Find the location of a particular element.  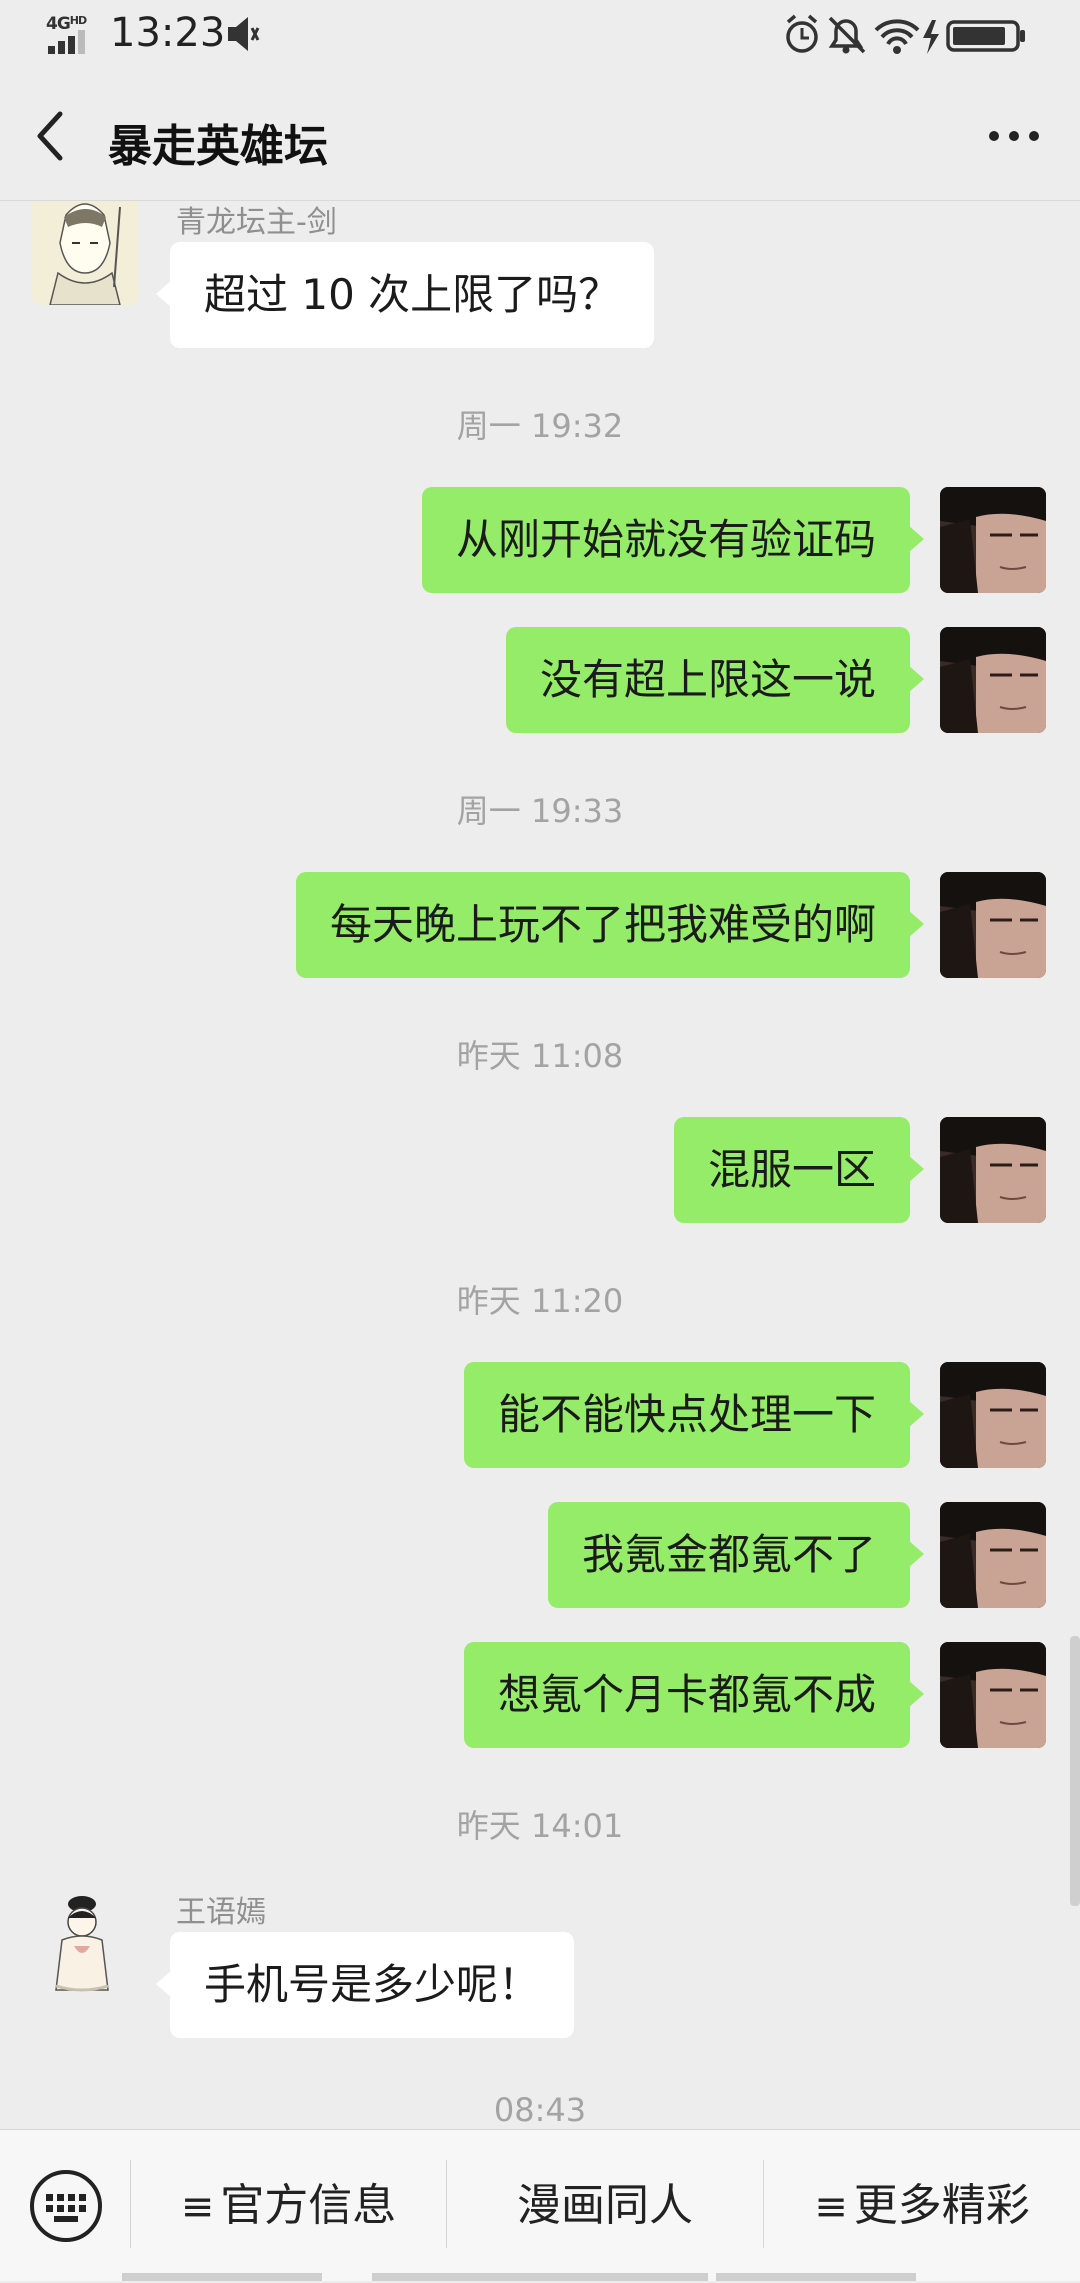

bottom-menu-bar: ≡ 官方信息 漫画同人 ≡ 更多精彩 is located at coordinates (540, 2205).